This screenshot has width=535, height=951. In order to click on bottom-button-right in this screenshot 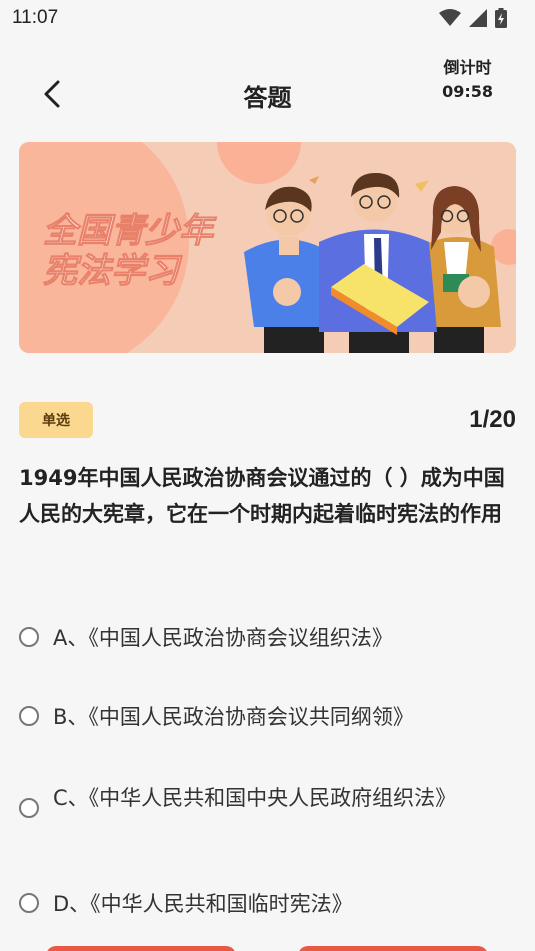, I will do `click(393, 948)`.